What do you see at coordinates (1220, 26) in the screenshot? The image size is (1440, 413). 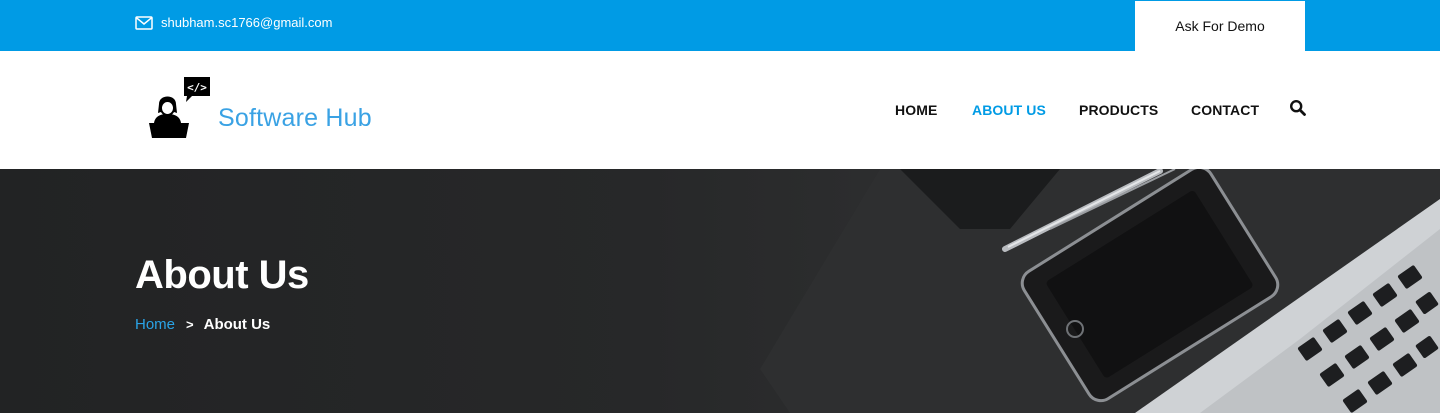 I see `ask-for-demo-button: Ask For Demo` at bounding box center [1220, 26].